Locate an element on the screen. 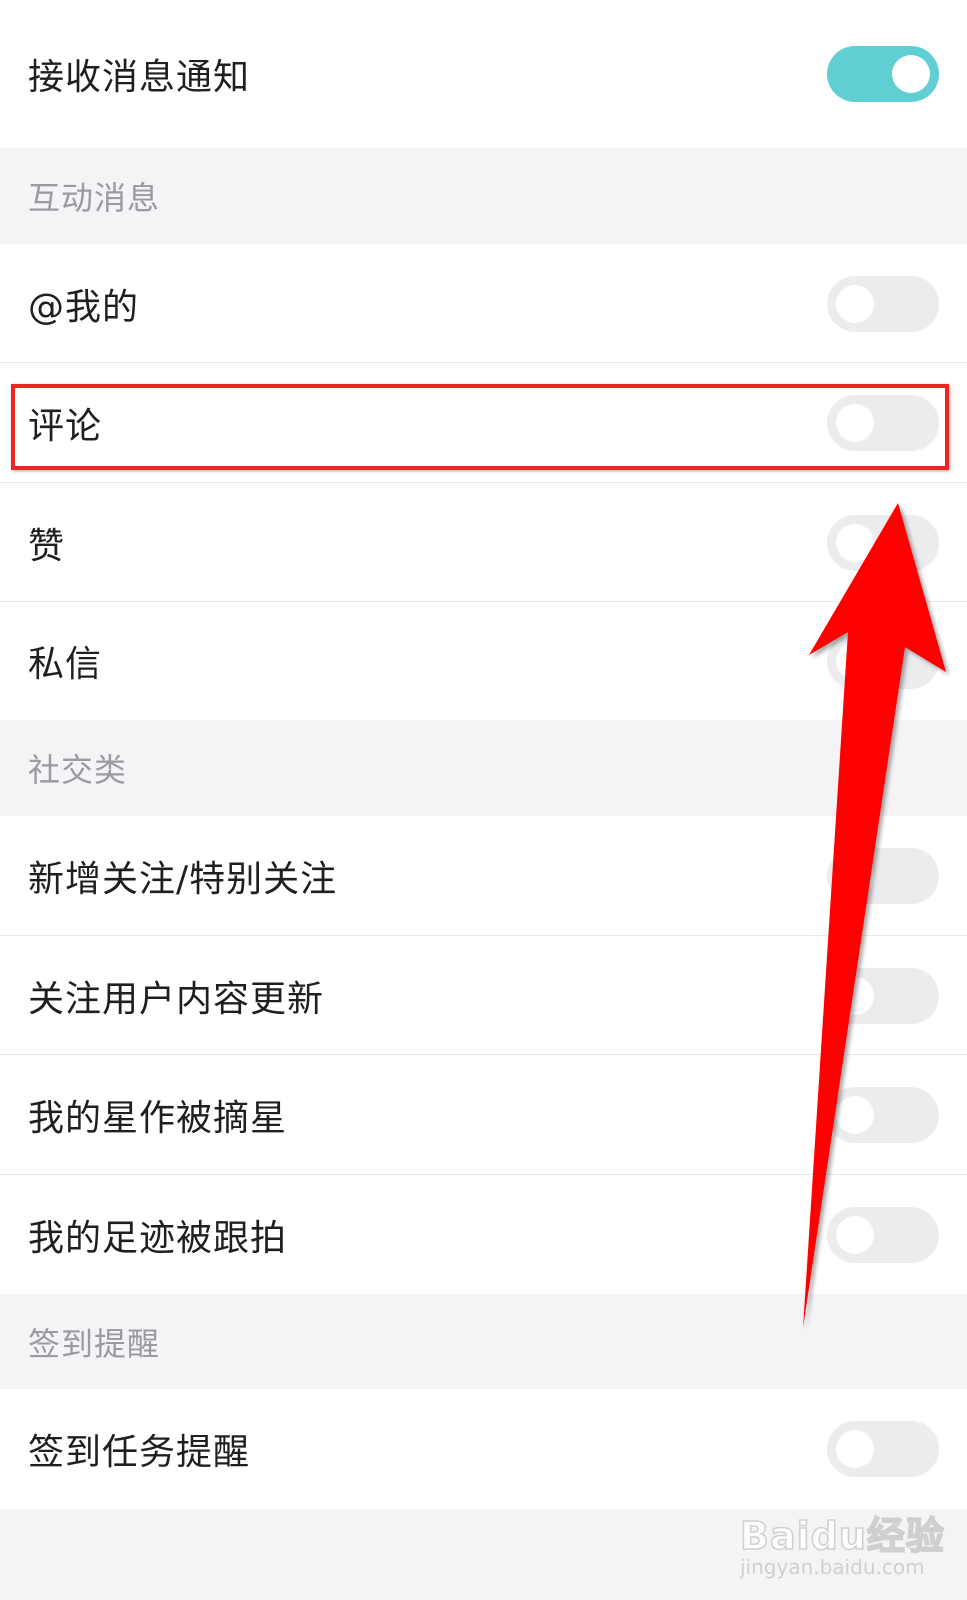 This screenshot has height=1600, width=967. setting-label: 我的星作被摘星 is located at coordinates (158, 1118).